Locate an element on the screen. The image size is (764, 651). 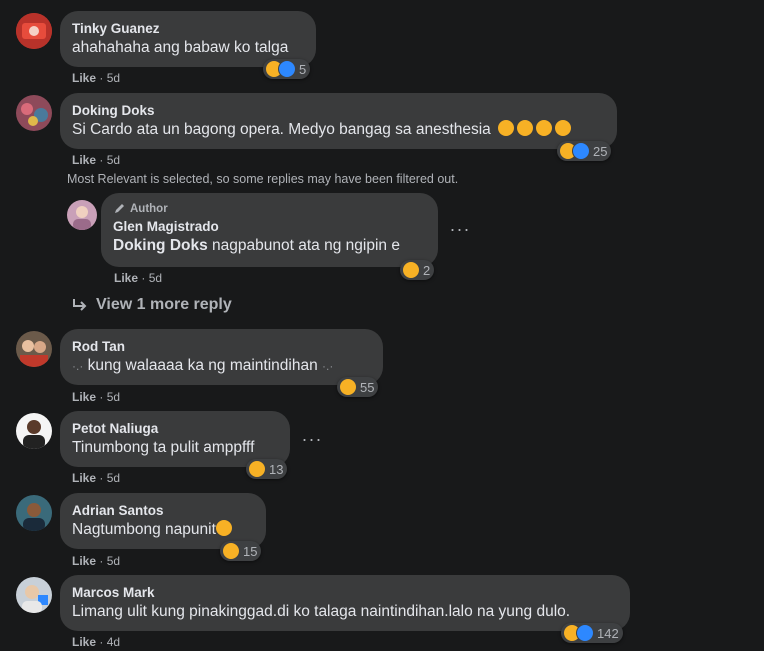
reaction-summary: 142 is located at coordinates (592, 633).